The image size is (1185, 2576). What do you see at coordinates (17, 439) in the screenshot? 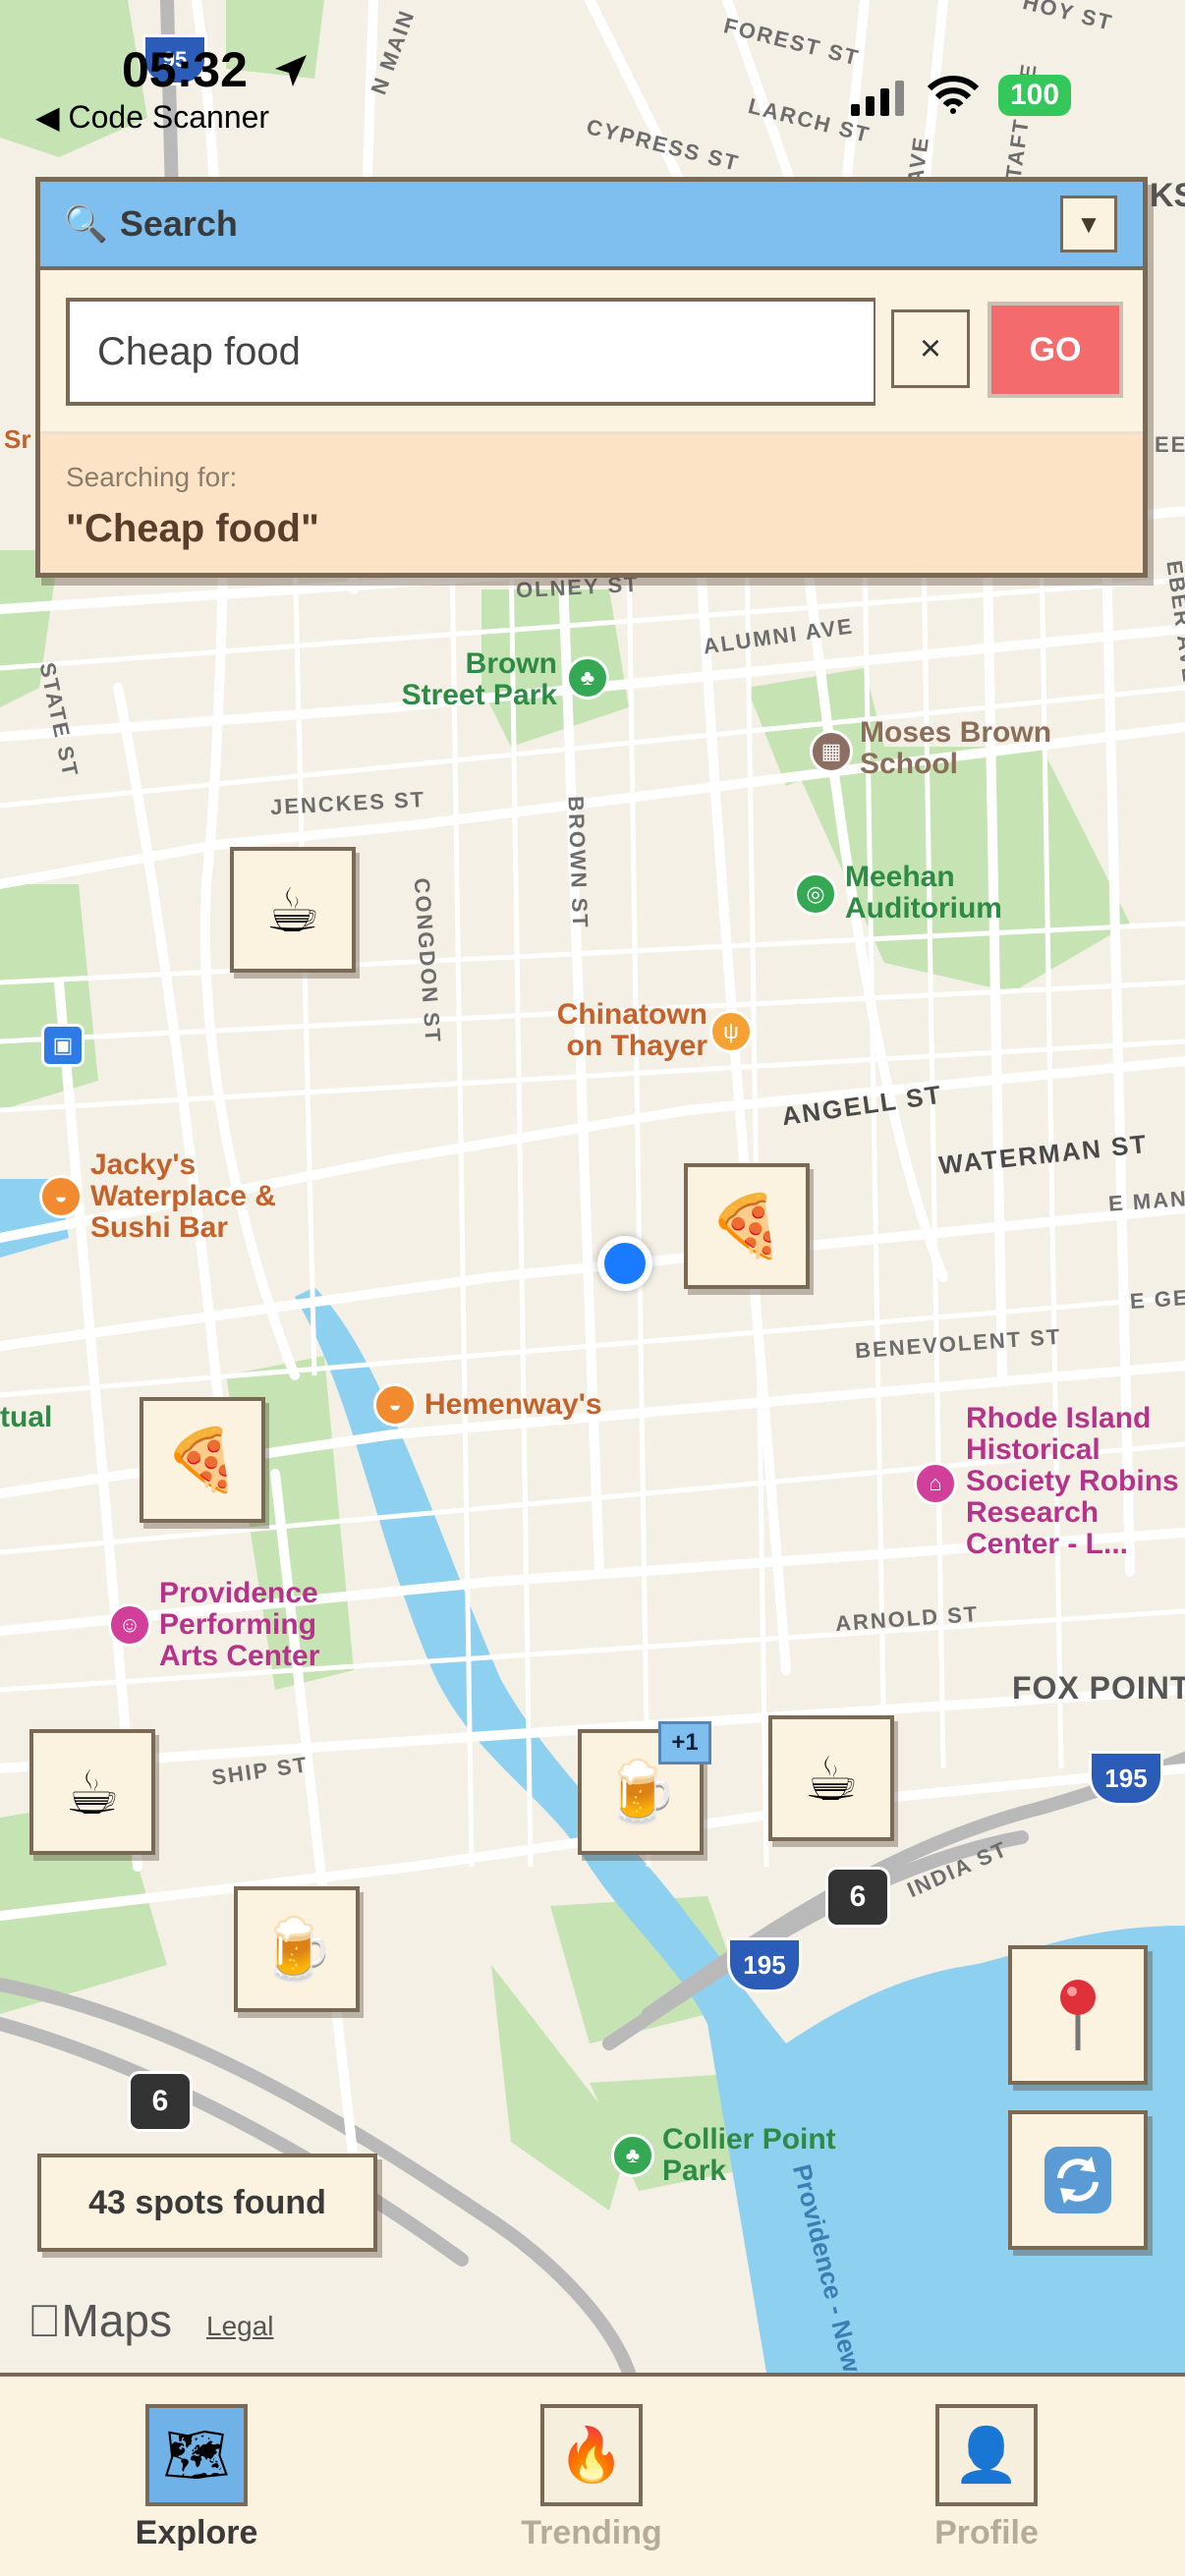
I see `poi-label: Sr` at bounding box center [17, 439].